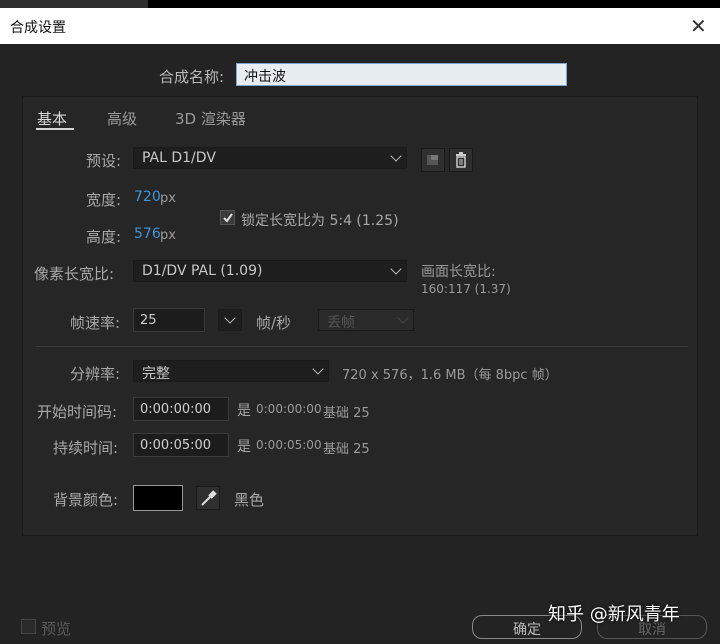  I want to click on start-timecode-label: 开始时间码:, so click(77, 412).